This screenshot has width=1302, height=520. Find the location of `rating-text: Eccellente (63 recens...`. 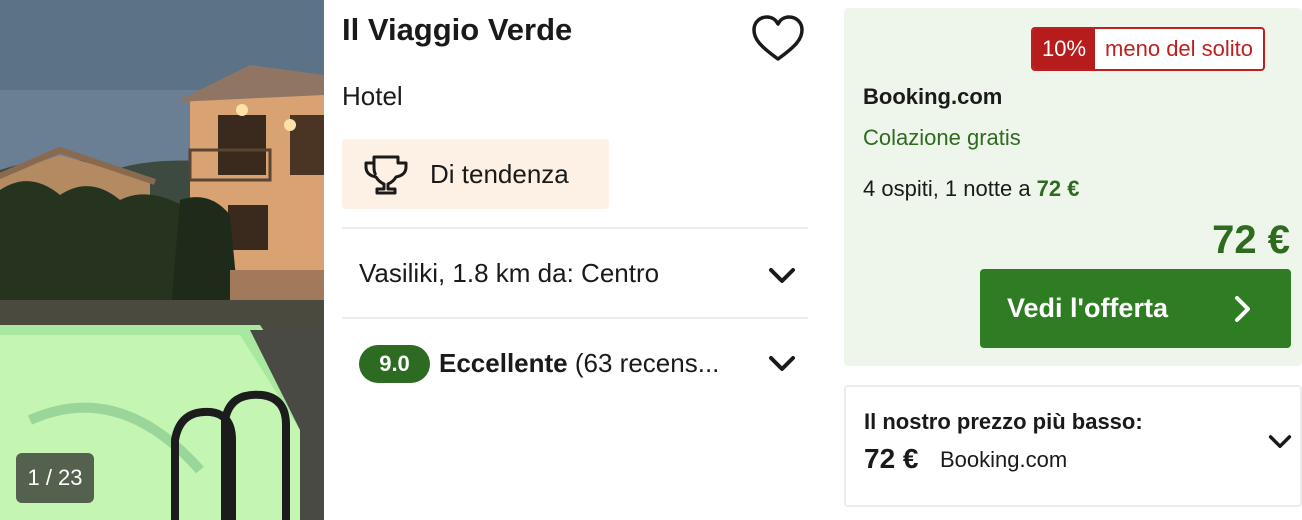

rating-text: Eccellente (63 recens... is located at coordinates (598, 363).